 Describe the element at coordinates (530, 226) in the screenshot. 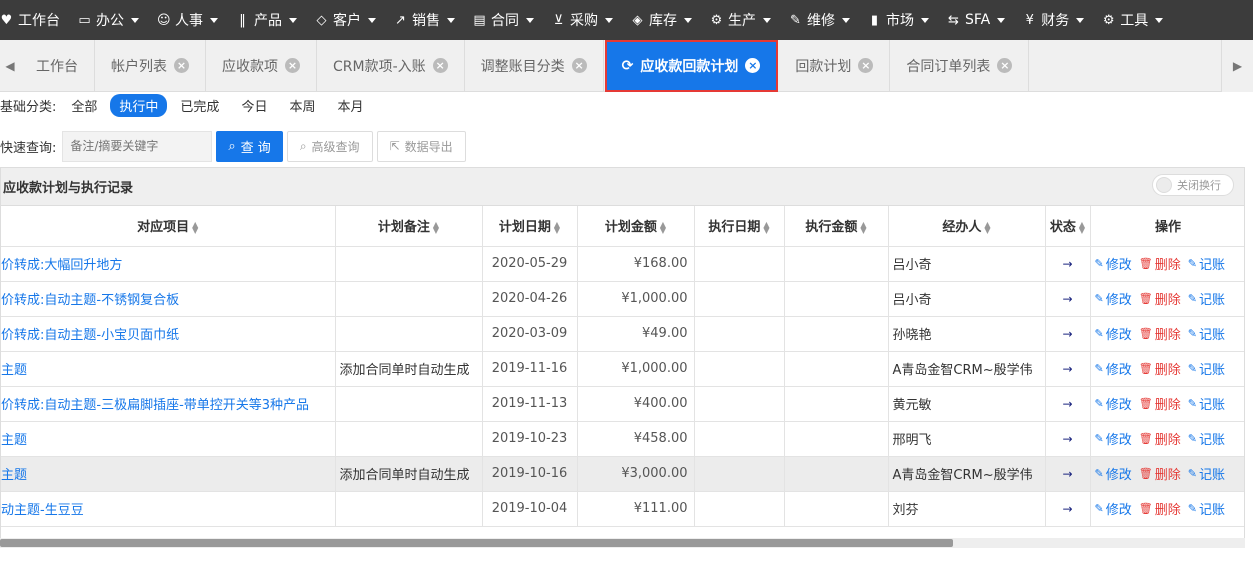

I see `column-header-2: 计划日期 ▲ ▼` at that location.